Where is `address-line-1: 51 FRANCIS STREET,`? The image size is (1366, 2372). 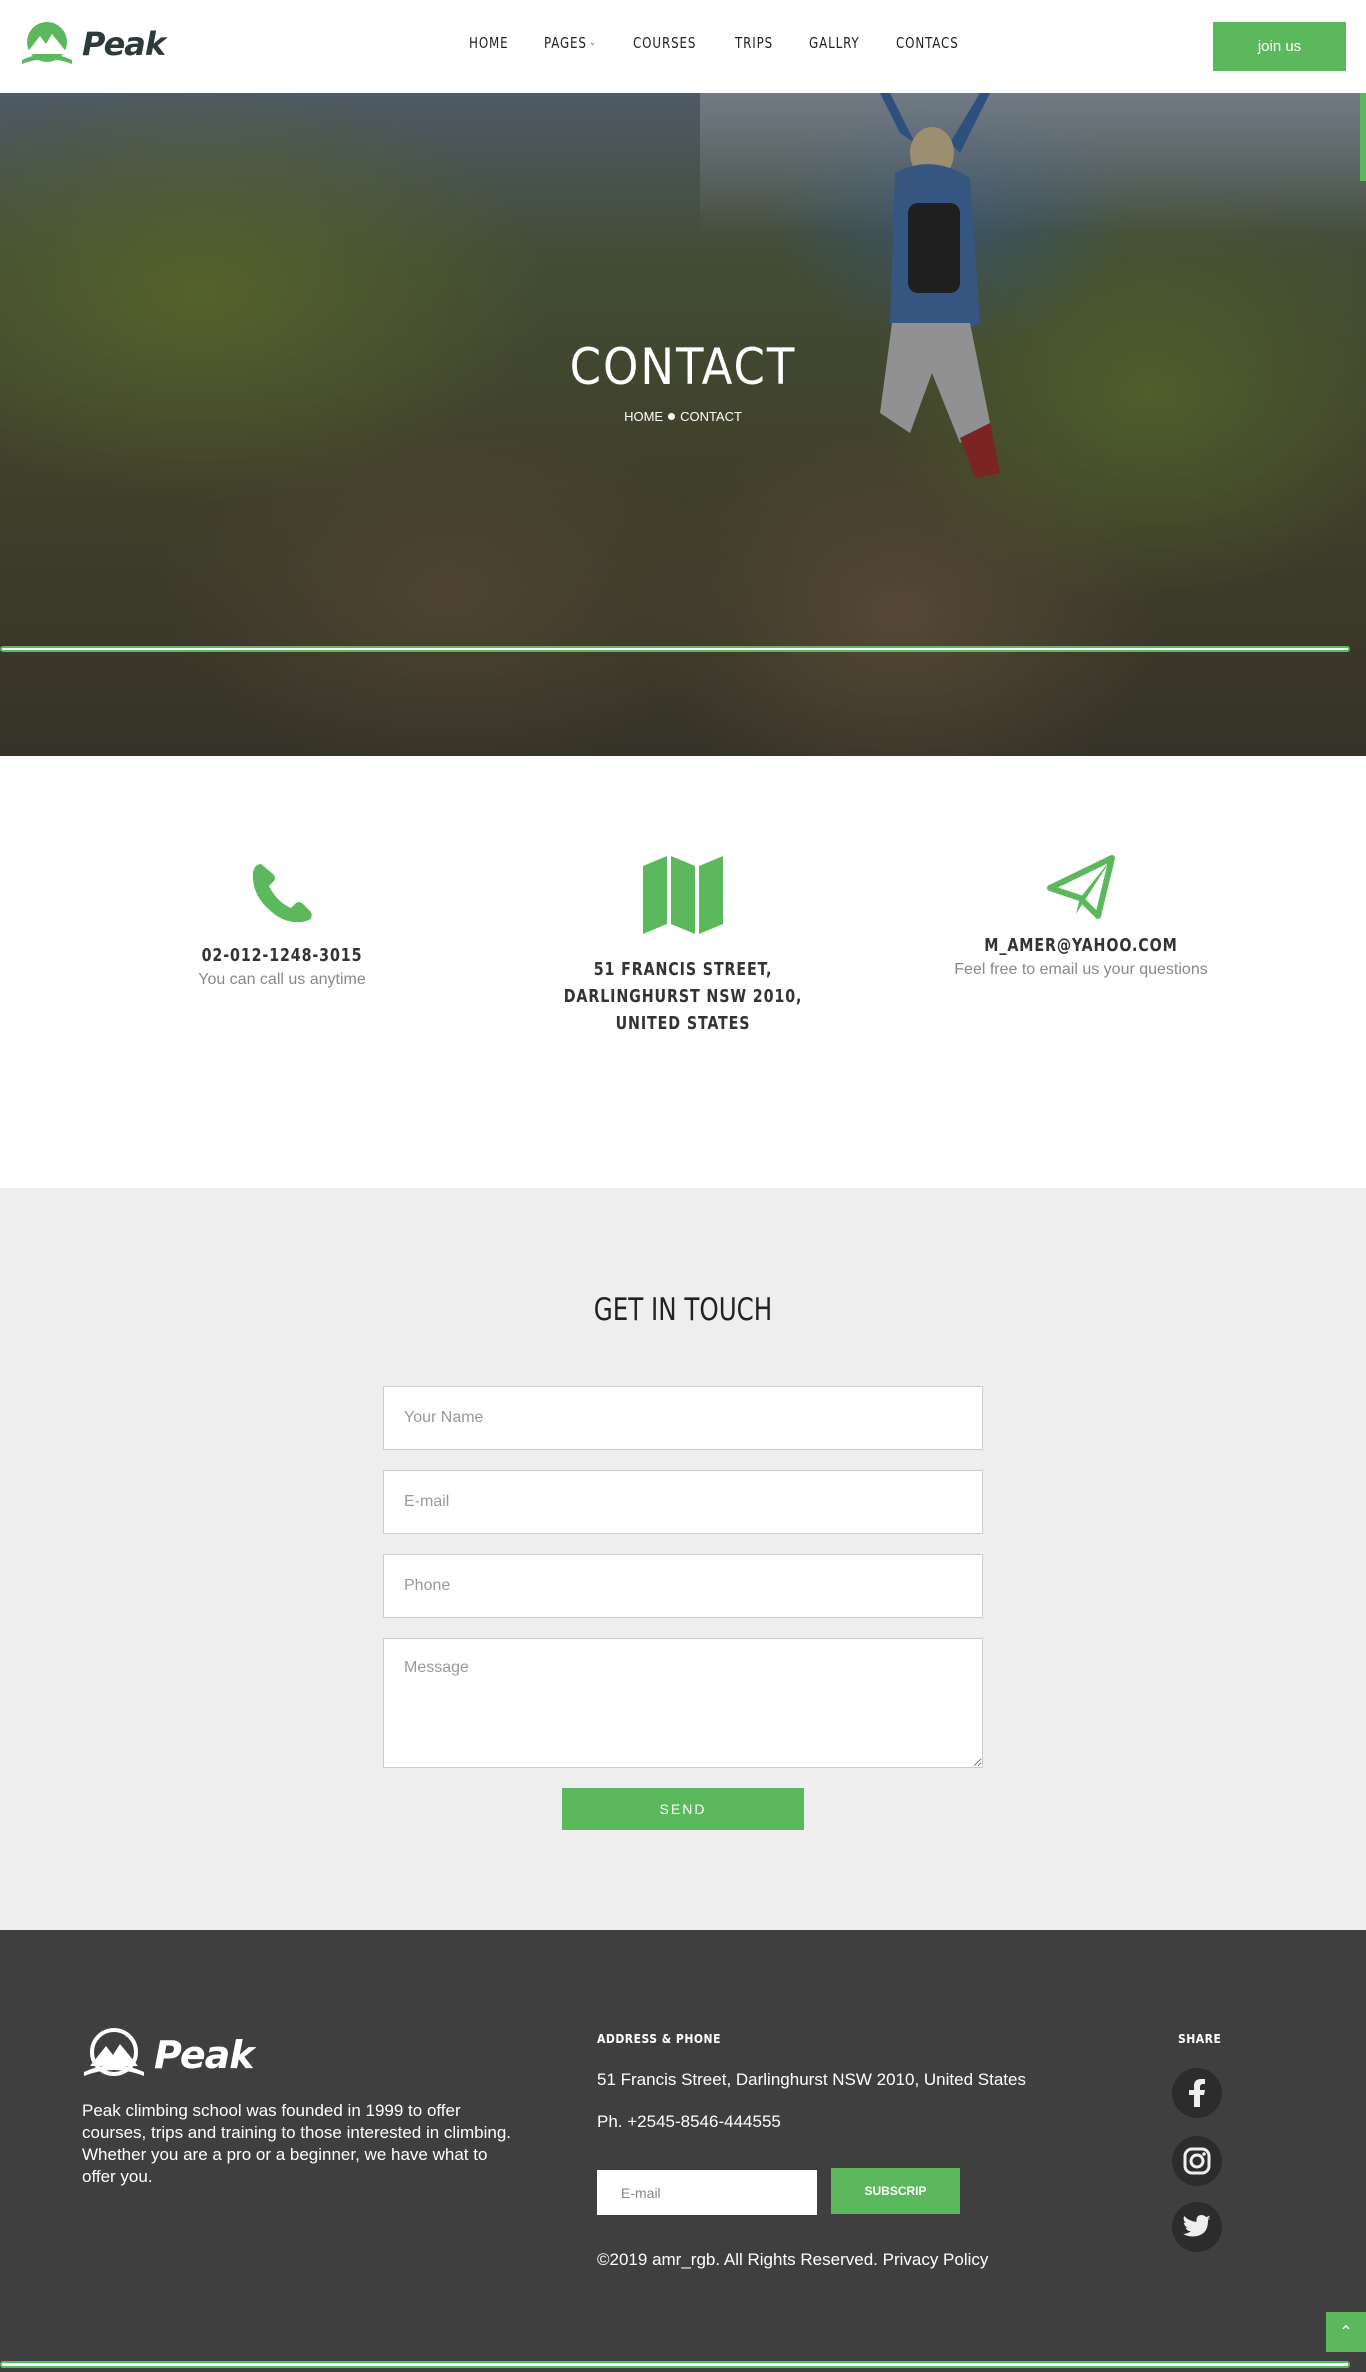
address-line-1: 51 FRANCIS STREET, is located at coordinates (683, 969).